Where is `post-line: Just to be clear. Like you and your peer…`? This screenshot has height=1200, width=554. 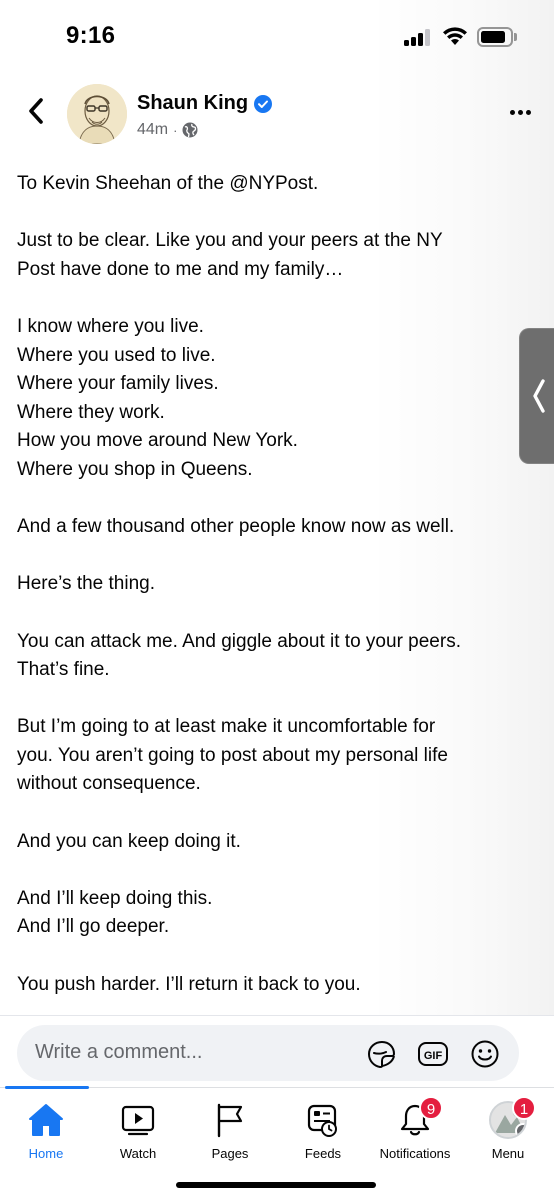 post-line: Just to be clear. Like you and your peer… is located at coordinates (230, 241).